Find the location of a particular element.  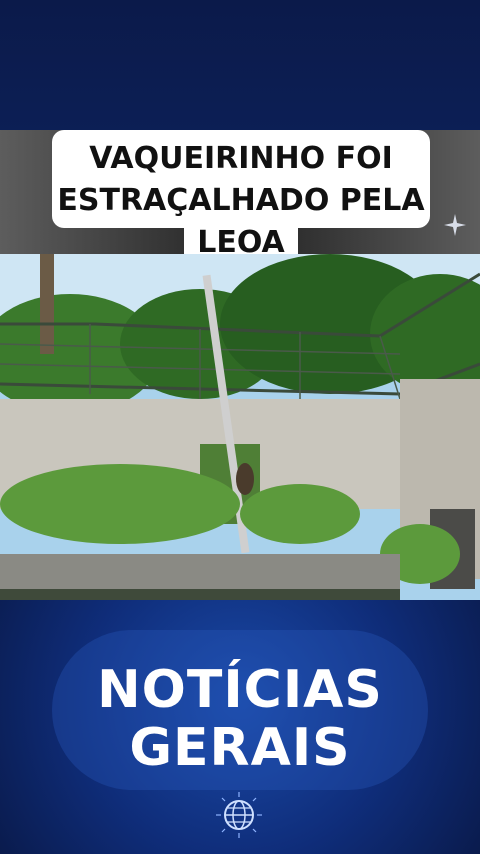

brand-title-line-1: NOTÍCIAS is located at coordinates (240, 690).